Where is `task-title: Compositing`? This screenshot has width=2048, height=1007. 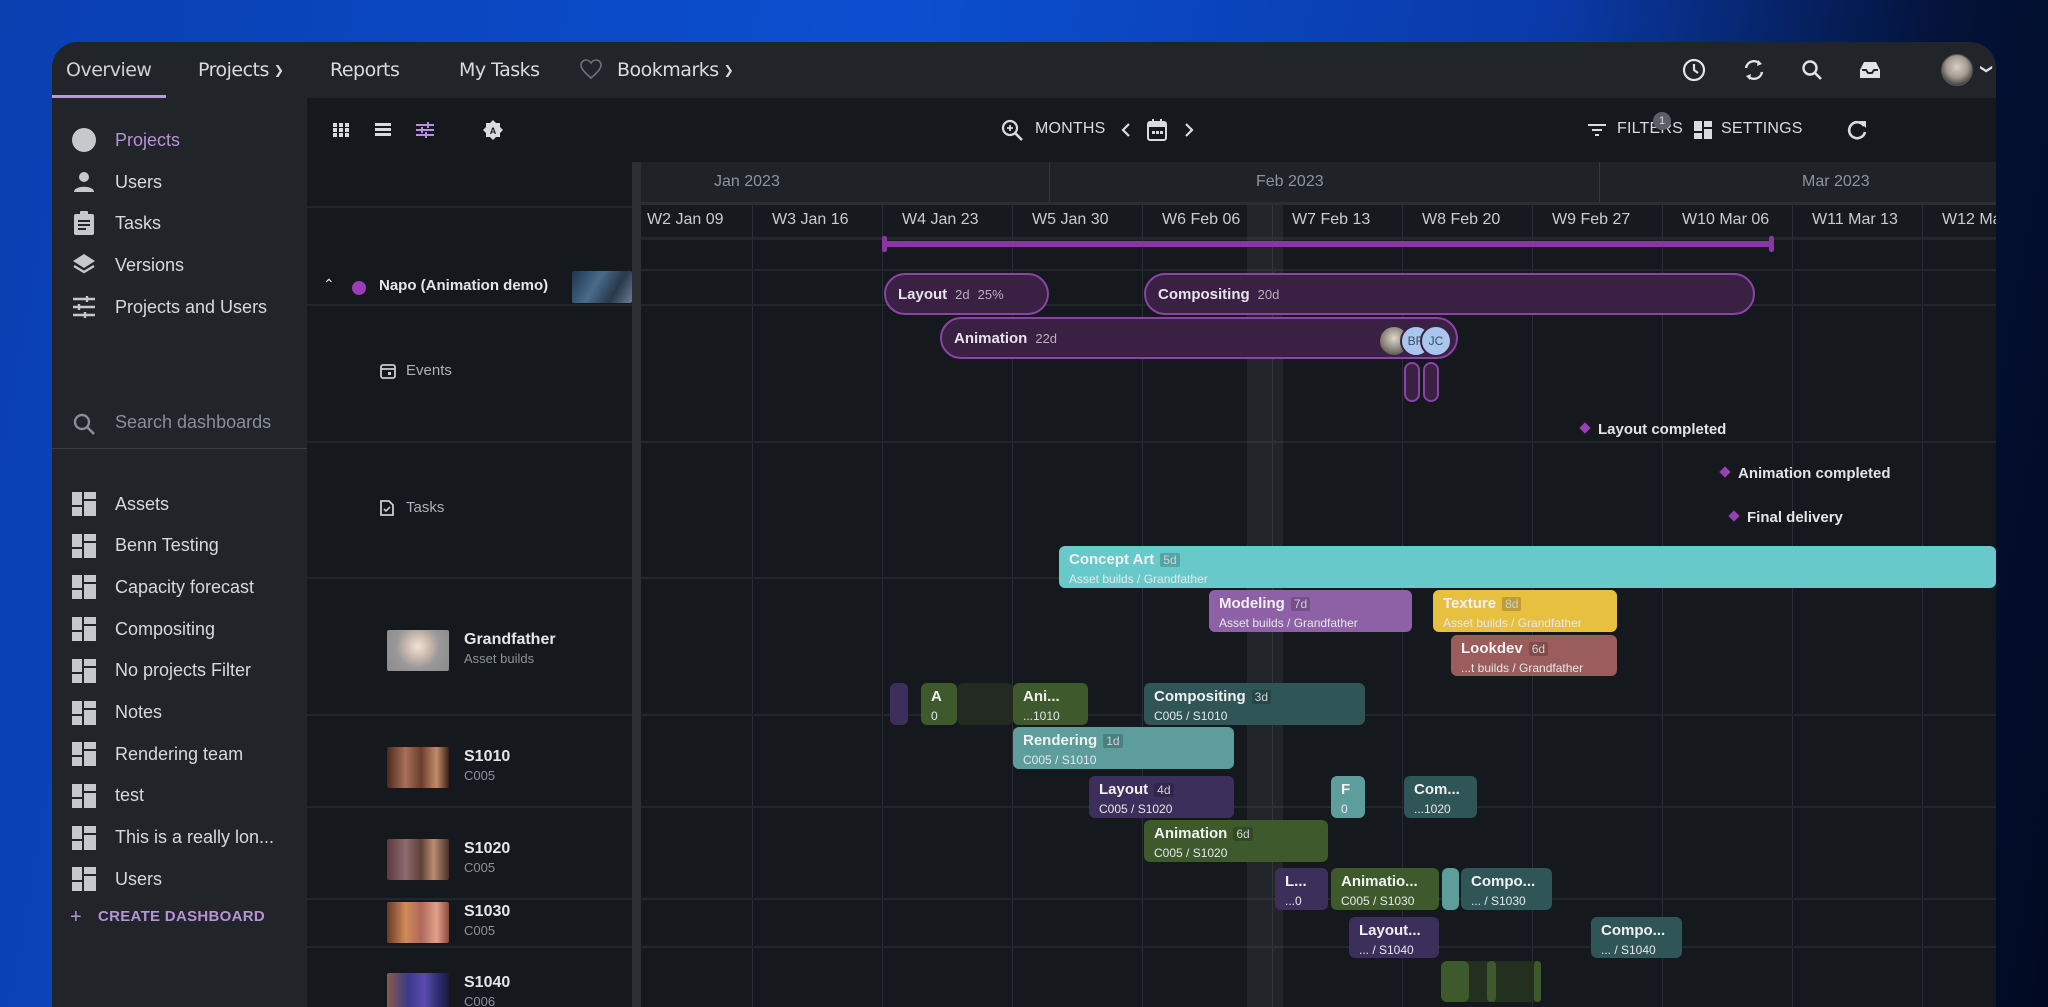
task-title: Compositing is located at coordinates (1200, 696).